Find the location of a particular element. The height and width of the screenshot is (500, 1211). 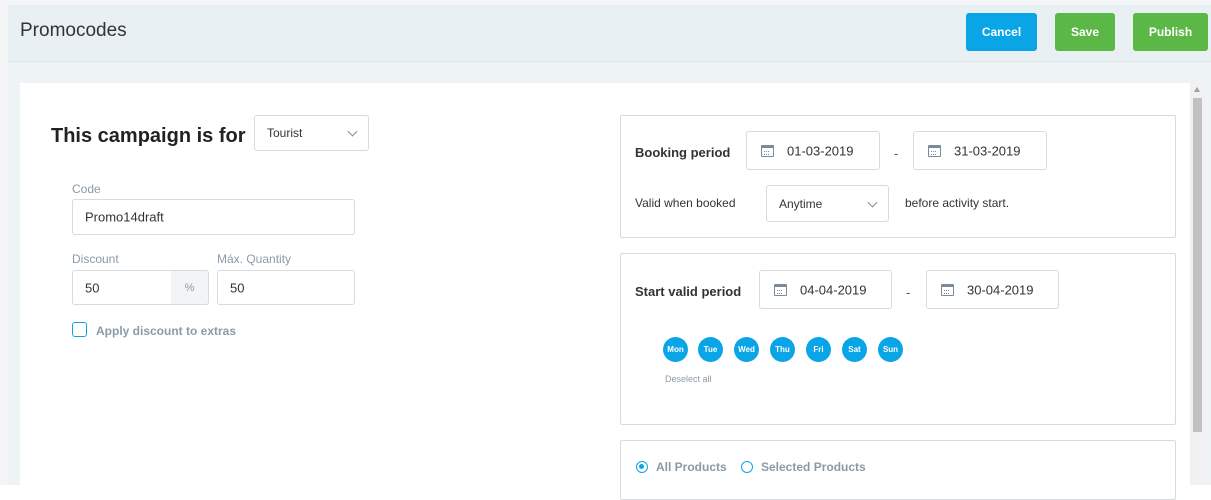

max-quantity-label: Máx. Quantity is located at coordinates (254, 259).